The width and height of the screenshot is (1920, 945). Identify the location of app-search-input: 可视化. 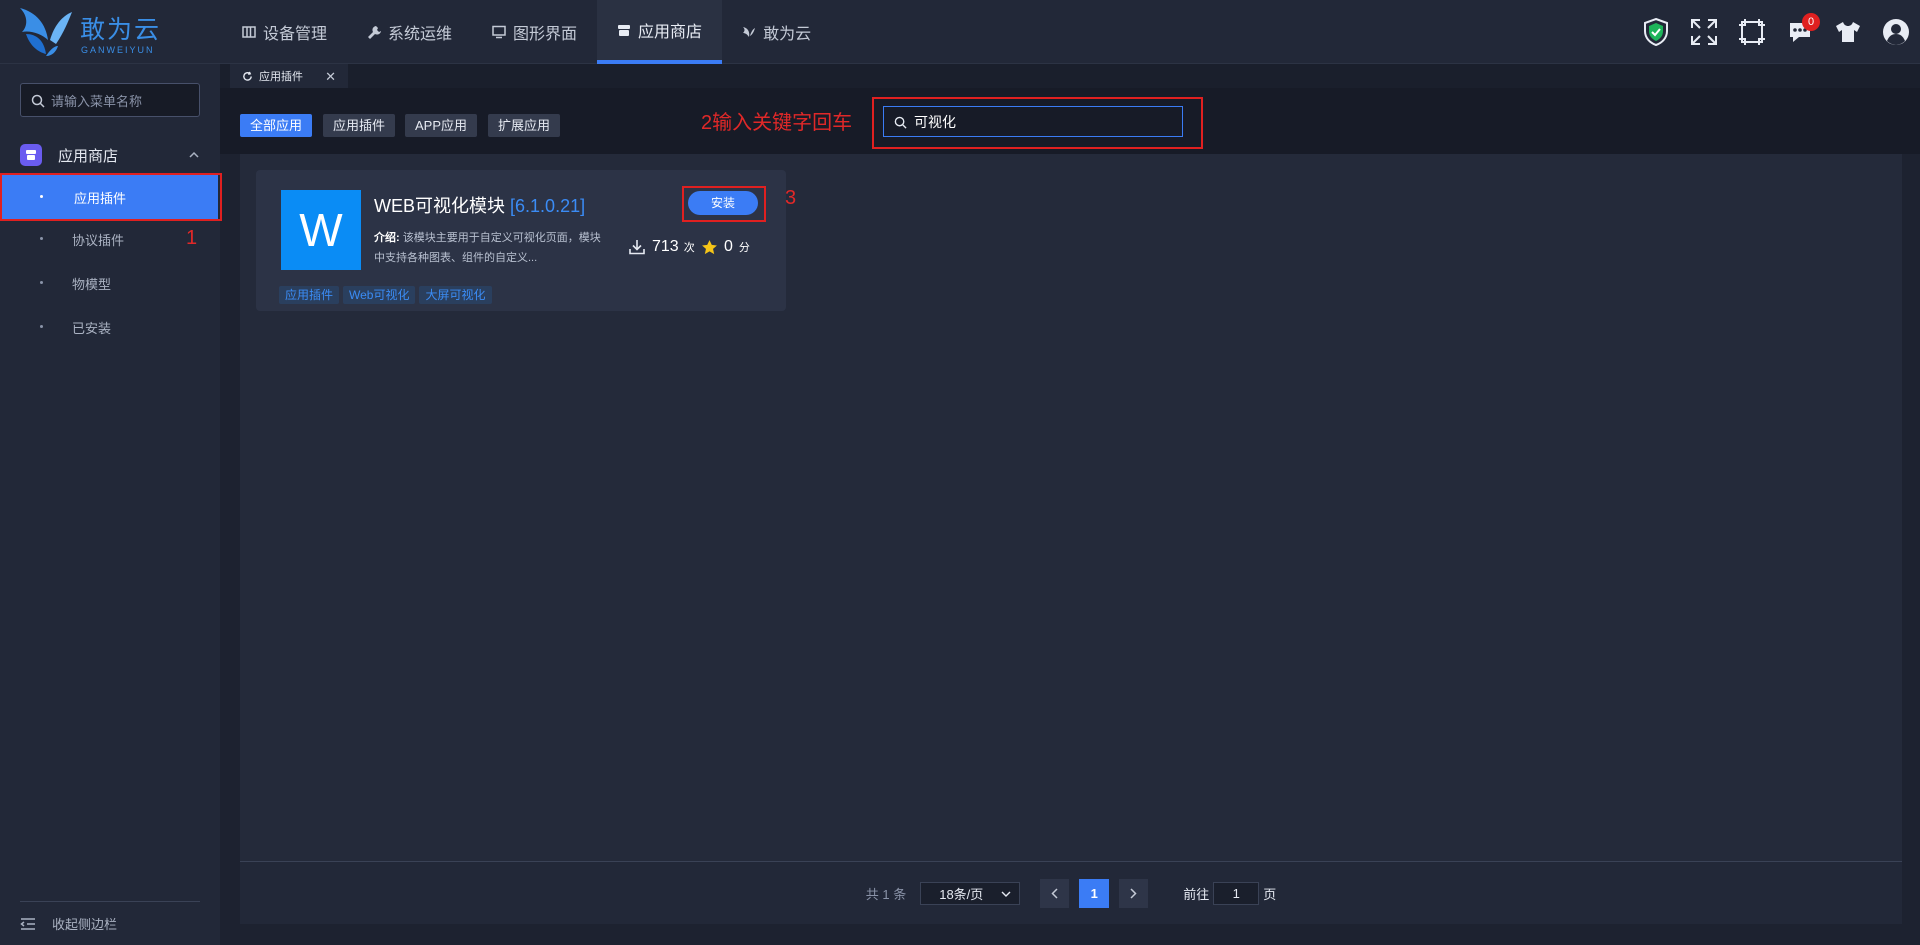
(1033, 121).